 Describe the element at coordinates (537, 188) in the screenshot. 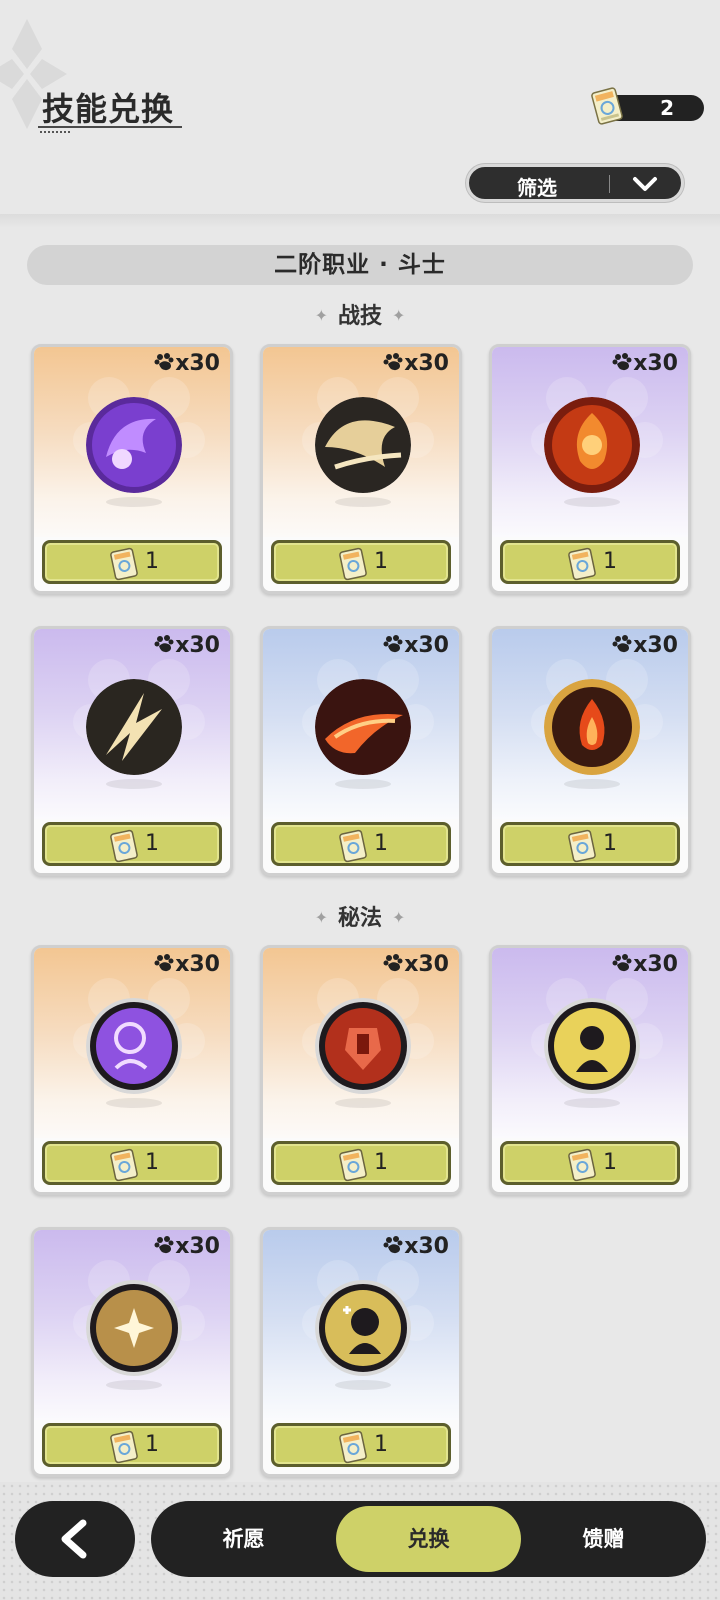

I see `filter-label: 筛选` at that location.